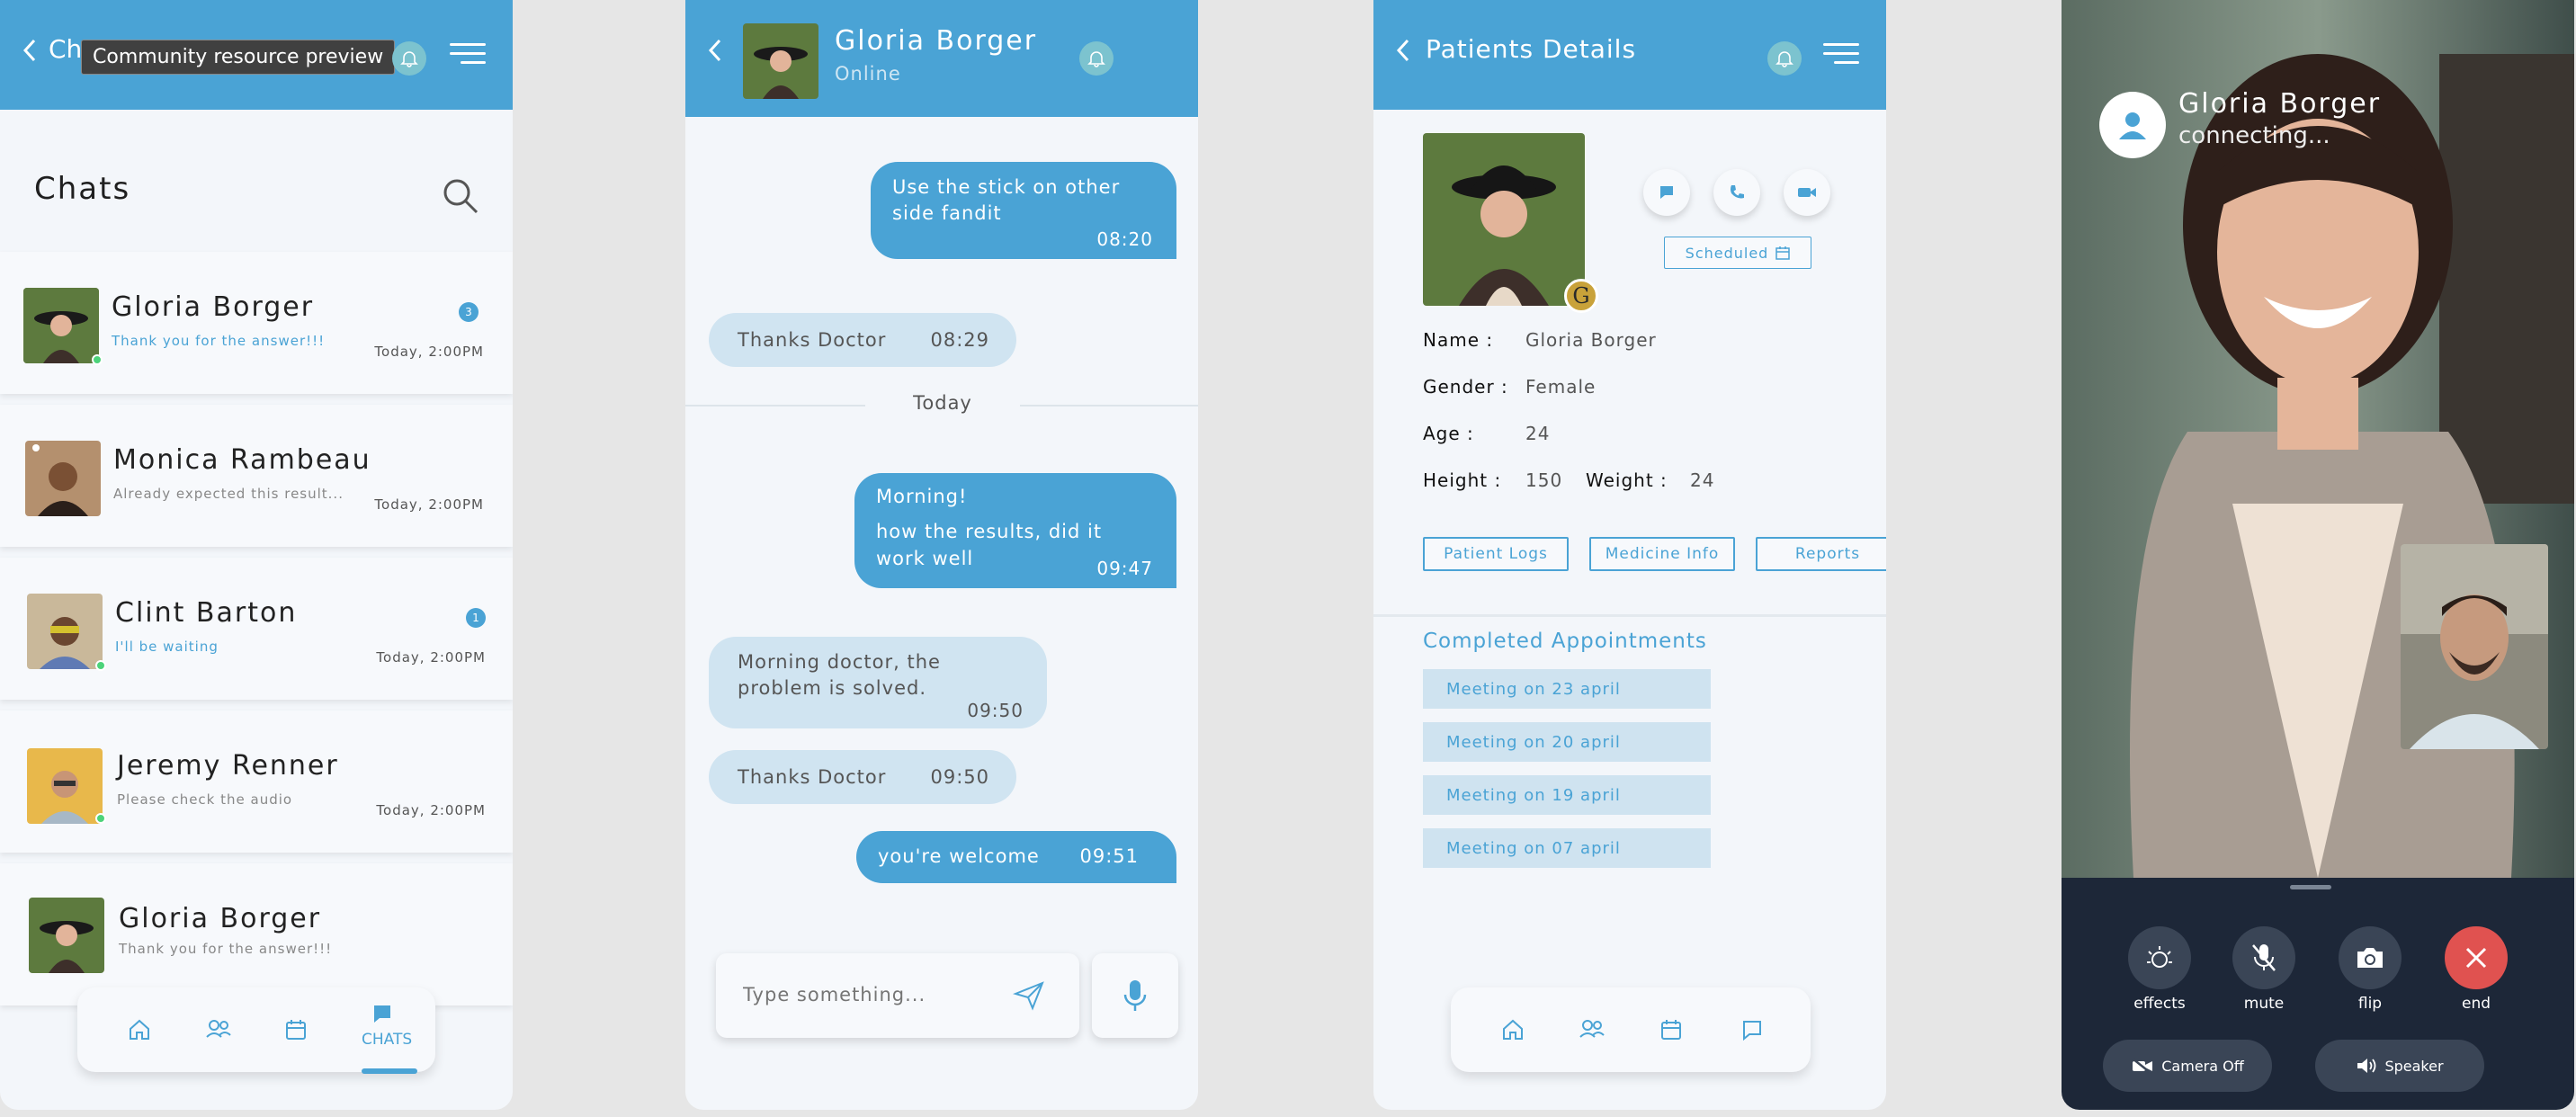 Image resolution: width=2576 pixels, height=1117 pixels. Describe the element at coordinates (1567, 689) in the screenshot. I see `appointment-item: Meeting on 23 april` at that location.